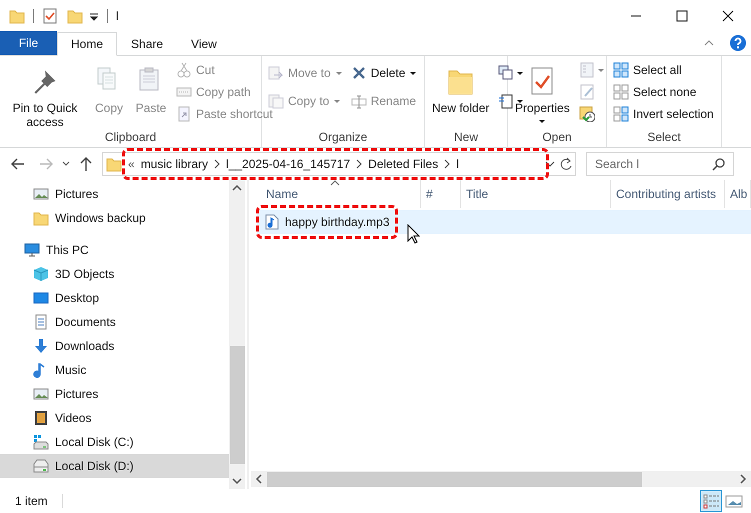  Describe the element at coordinates (403, 164) in the screenshot. I see `breadcrumb: Deleted Files` at that location.